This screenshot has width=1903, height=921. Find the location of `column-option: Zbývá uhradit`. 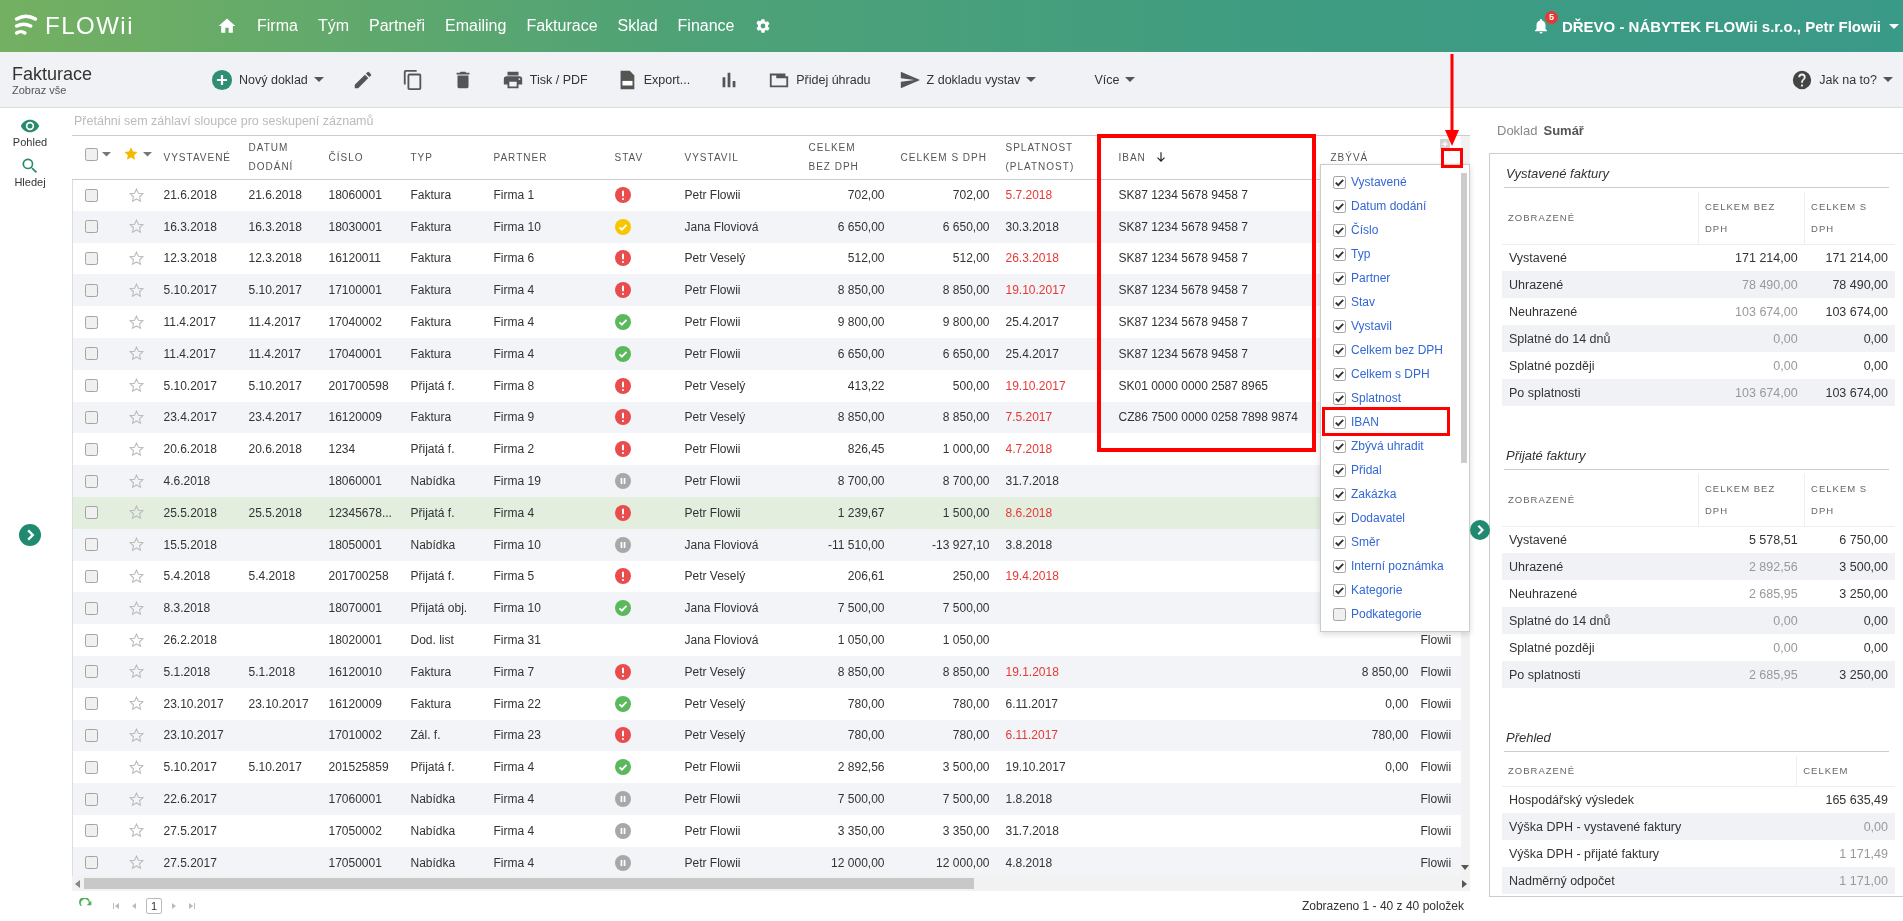

column-option: Zbývá uhradit is located at coordinates (1396, 446).